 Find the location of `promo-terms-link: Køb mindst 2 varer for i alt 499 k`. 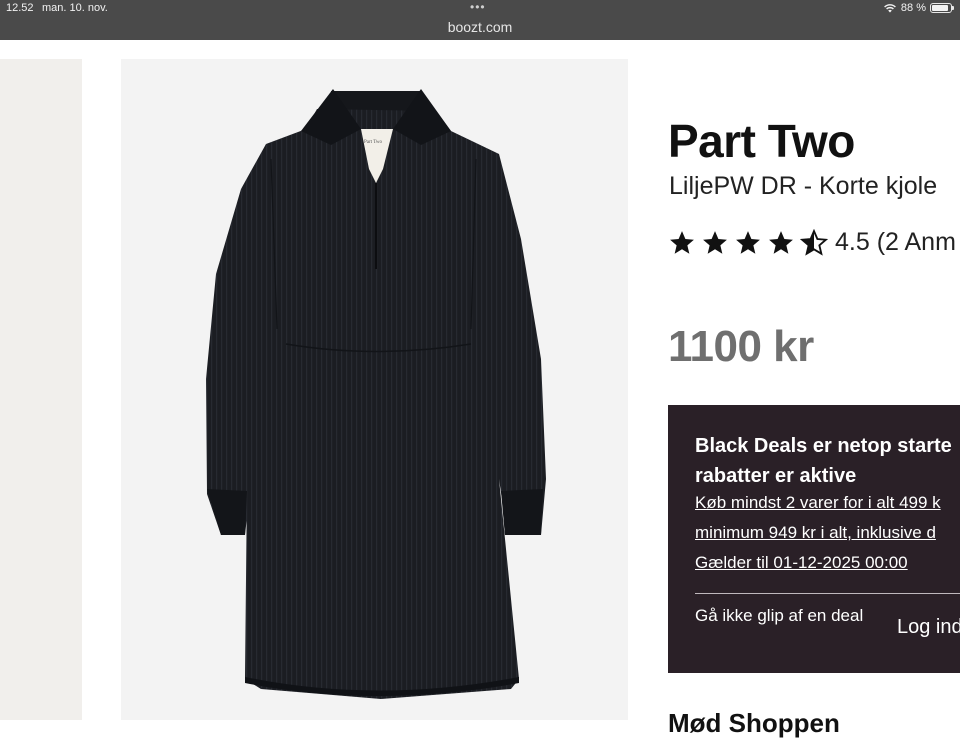

promo-terms-link: Køb mindst 2 varer for i alt 499 k is located at coordinates (818, 503).